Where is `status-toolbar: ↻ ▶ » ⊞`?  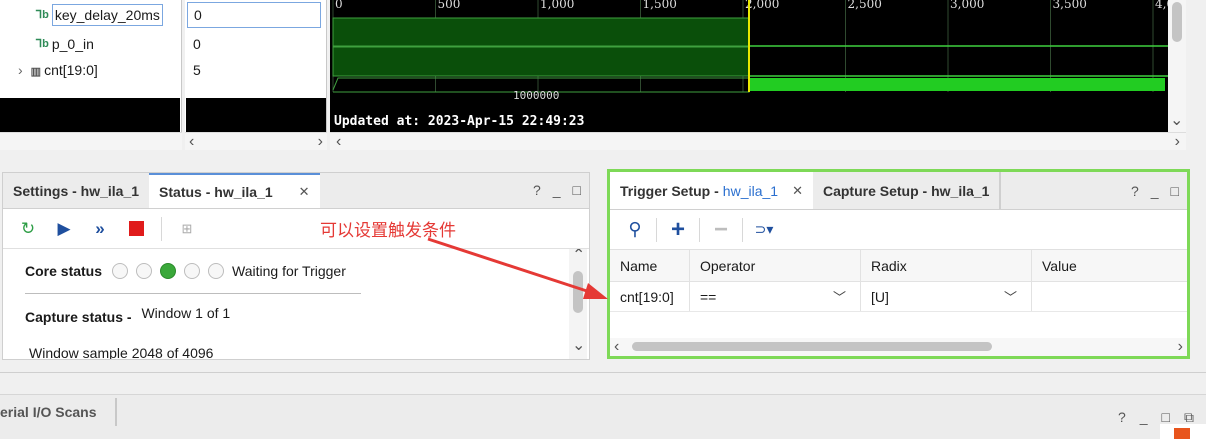 status-toolbar: ↻ ▶ » ⊞ is located at coordinates (296, 229).